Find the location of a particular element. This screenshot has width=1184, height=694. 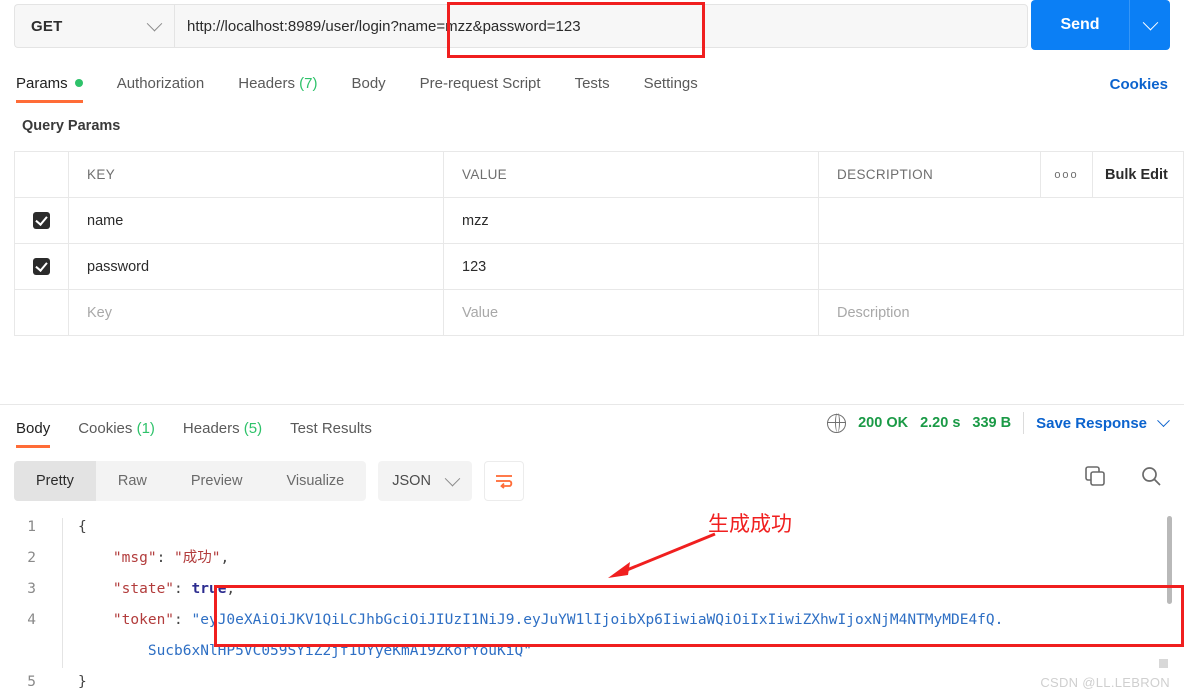

response-body-toolbar: Pretty Raw Preview Visualize JSON is located at coordinates (269, 481).